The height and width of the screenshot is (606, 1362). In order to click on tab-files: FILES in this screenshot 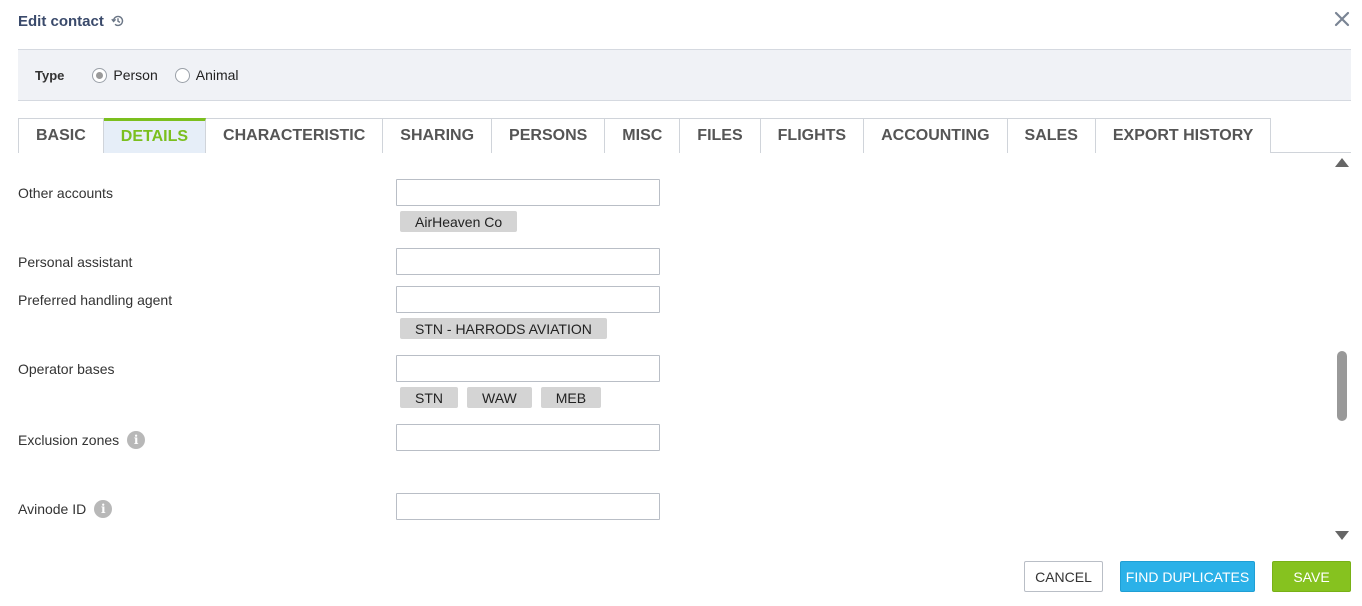, I will do `click(720, 135)`.